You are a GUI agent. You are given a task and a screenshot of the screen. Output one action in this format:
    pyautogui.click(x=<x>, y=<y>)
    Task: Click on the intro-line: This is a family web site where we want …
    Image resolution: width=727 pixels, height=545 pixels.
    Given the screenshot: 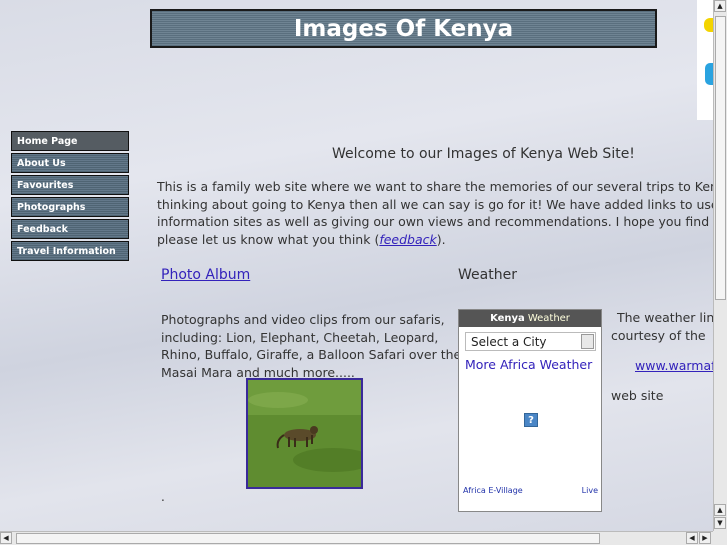 What is the action you would take?
    pyautogui.click(x=435, y=186)
    